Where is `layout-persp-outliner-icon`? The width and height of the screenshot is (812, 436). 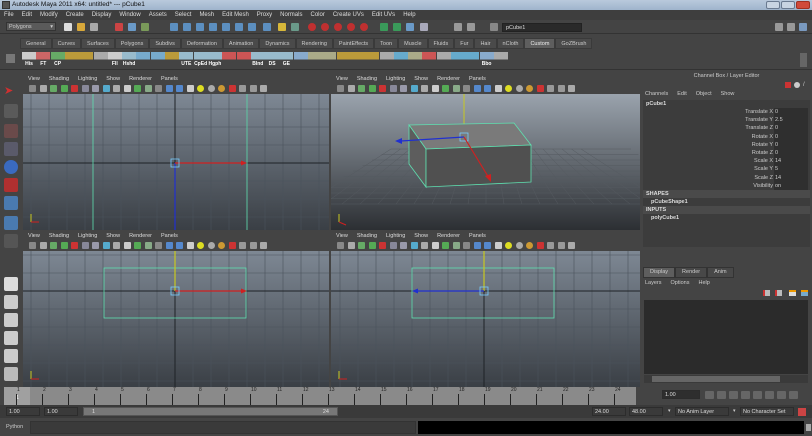
layout-persp-outliner-icon is located at coordinates (11, 320).